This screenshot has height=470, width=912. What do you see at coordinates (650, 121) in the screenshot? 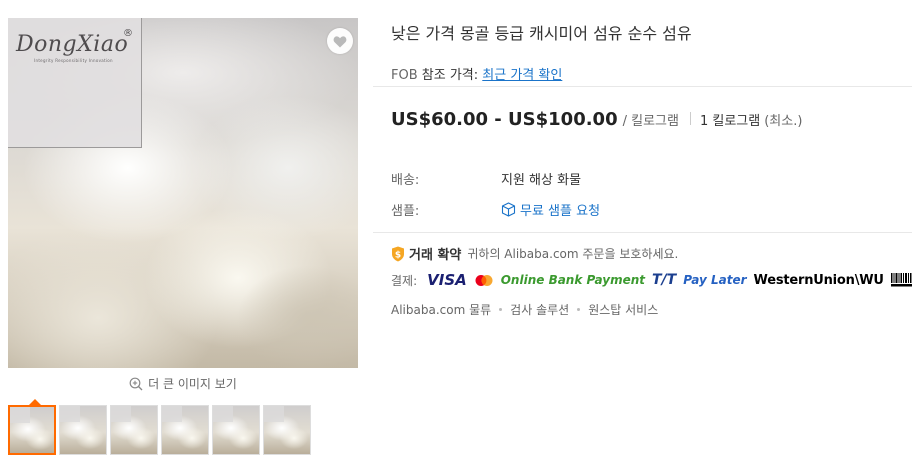
I see `price-unit: / 킬로그램` at bounding box center [650, 121].